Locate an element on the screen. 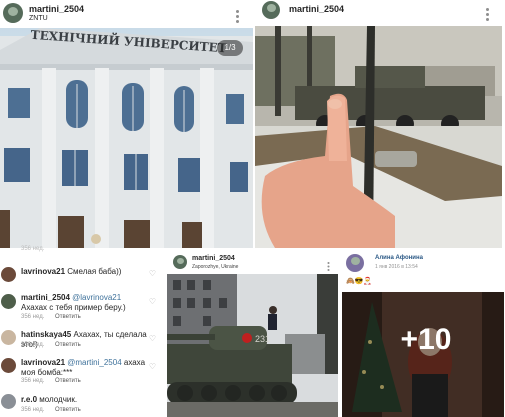 This screenshot has height=417, width=505. post-emoji: 🙈😎🎅 is located at coordinates (359, 281).